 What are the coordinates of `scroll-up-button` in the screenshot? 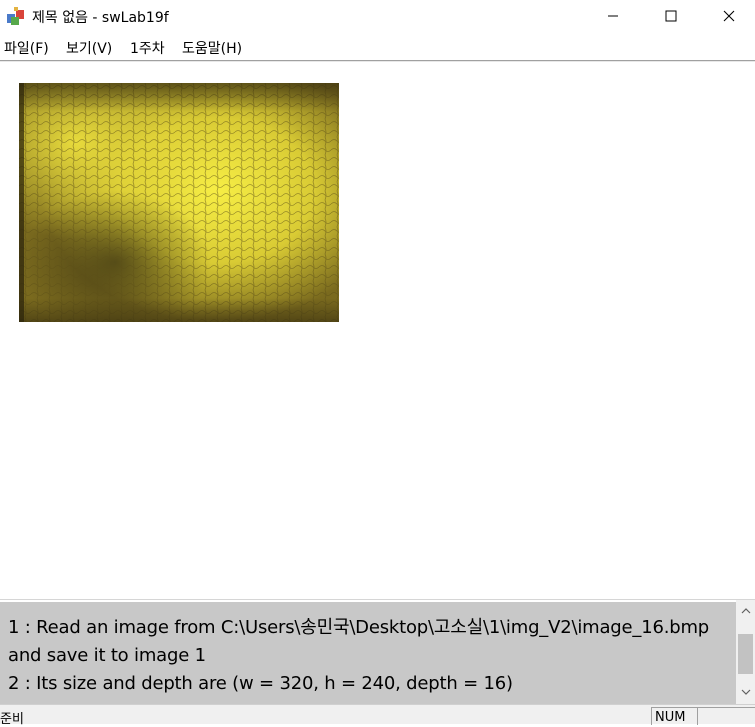 It's located at (745, 610).